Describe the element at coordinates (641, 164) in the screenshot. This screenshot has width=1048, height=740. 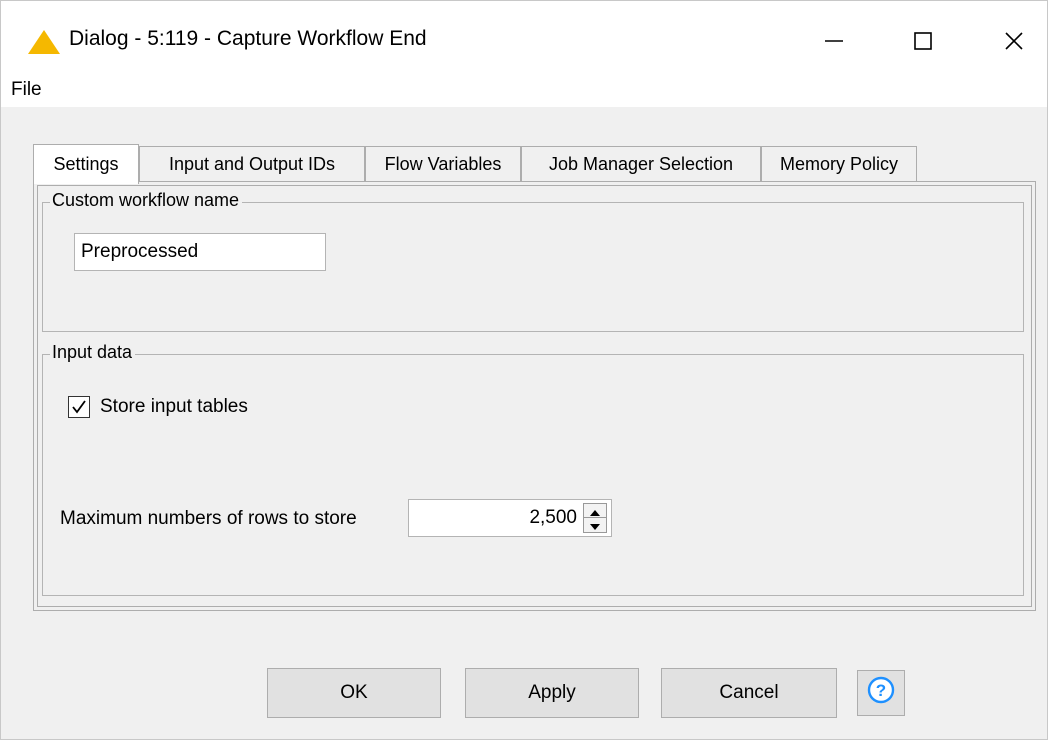
I see `tab-job-manager-selection: Job Manager Selection` at that location.